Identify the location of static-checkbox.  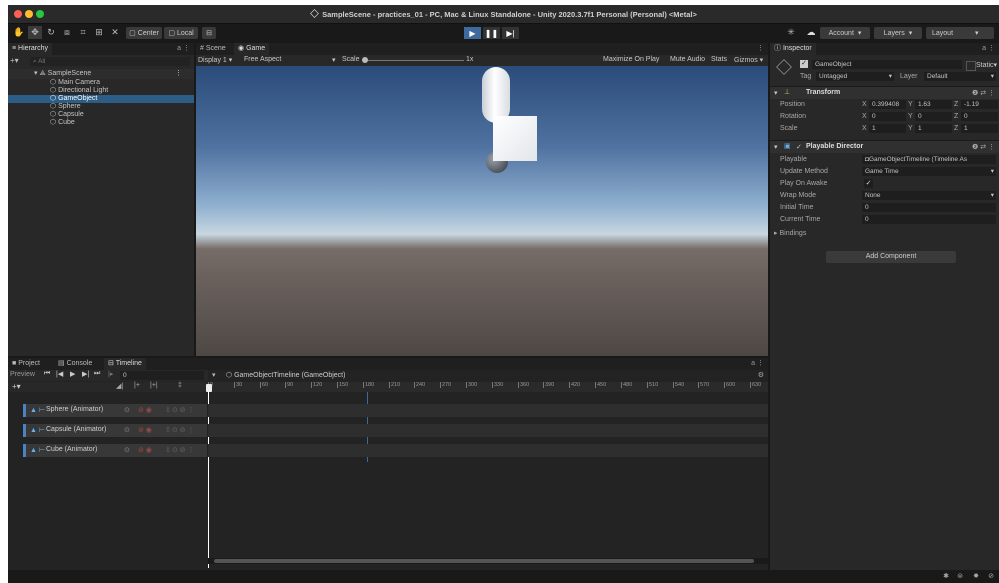
(971, 66).